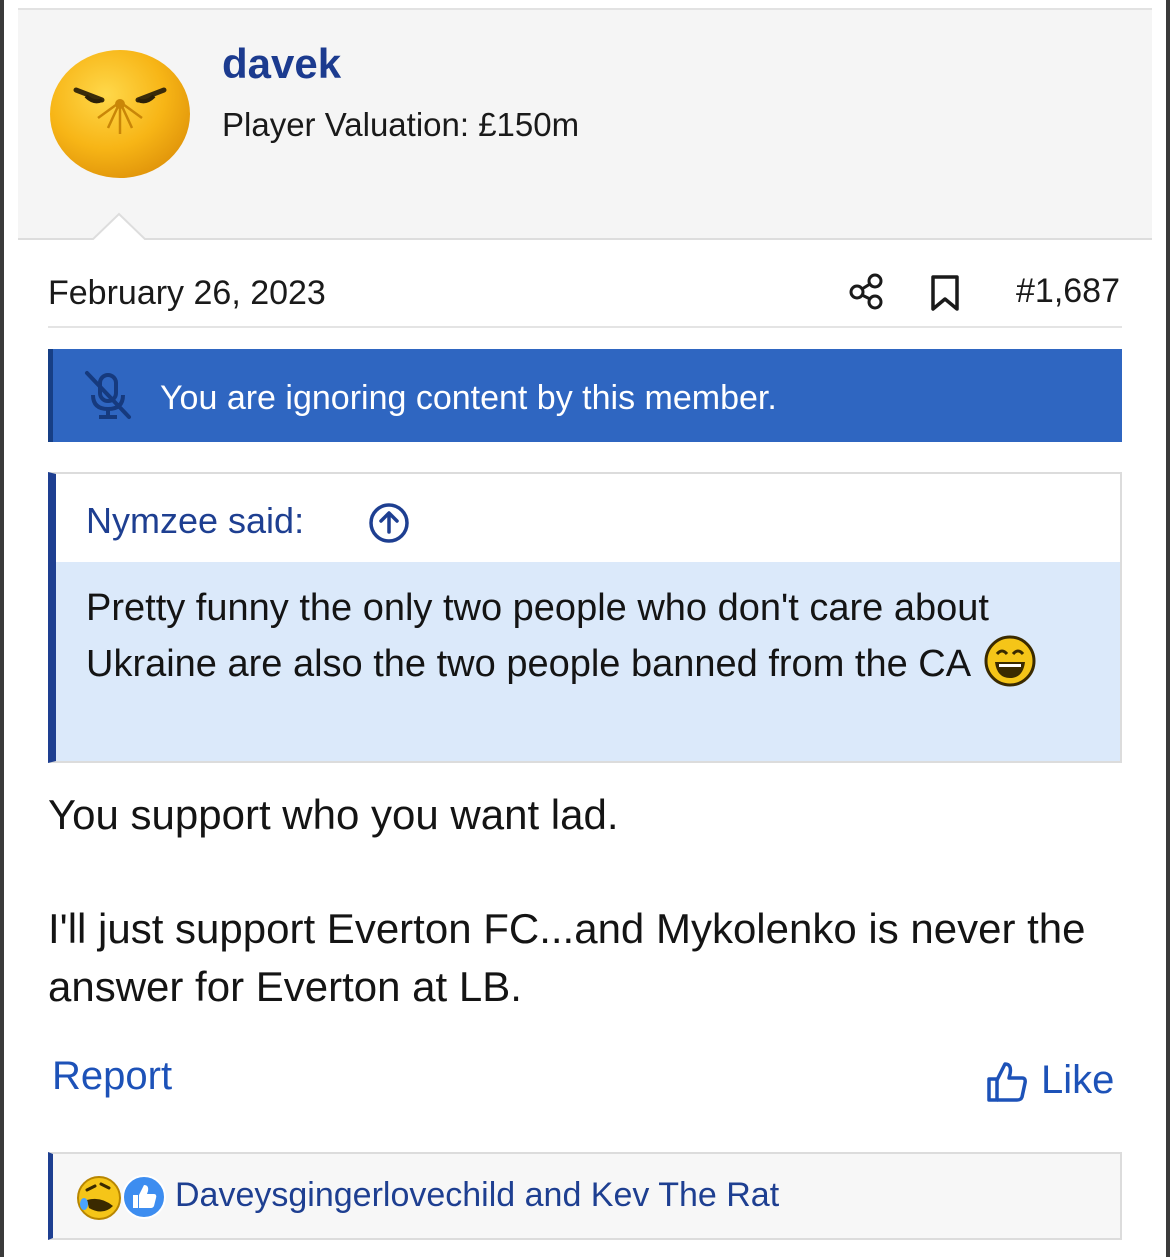 The height and width of the screenshot is (1257, 1170). What do you see at coordinates (945, 293) in the screenshot?
I see `bookmark-icon` at bounding box center [945, 293].